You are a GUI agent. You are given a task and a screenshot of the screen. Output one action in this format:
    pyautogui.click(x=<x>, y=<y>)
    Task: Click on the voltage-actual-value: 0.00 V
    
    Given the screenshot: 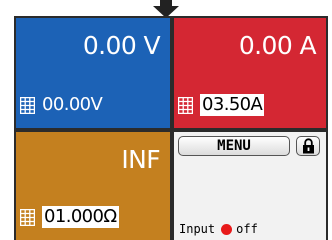 What is the action you would take?
    pyautogui.click(x=121, y=45)
    